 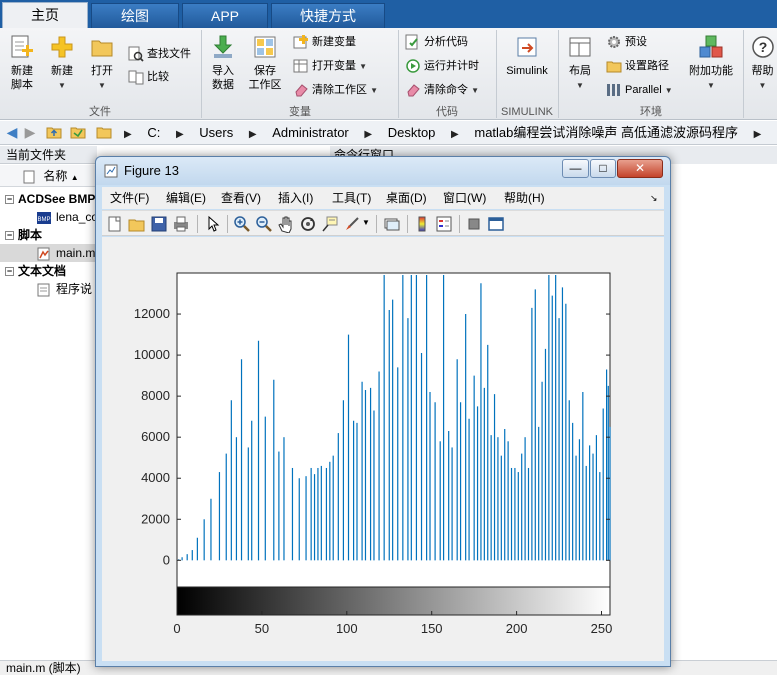 What do you see at coordinates (762, 63) in the screenshot?
I see `help-button: ? 帮助 ▼` at bounding box center [762, 63].